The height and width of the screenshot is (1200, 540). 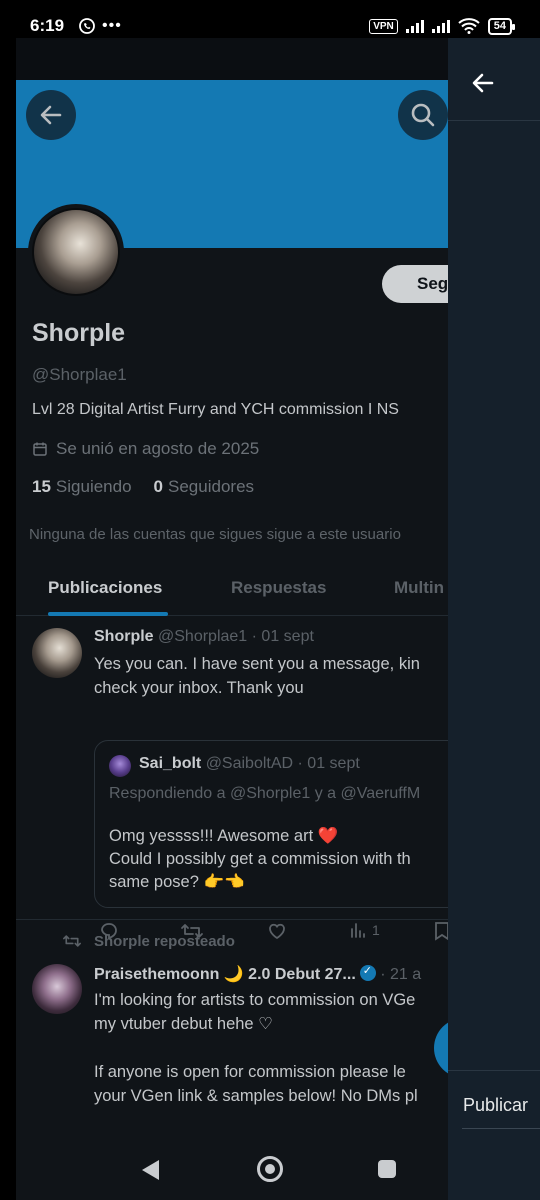 I want to click on repost-indicator: Shorple reposteado, so click(x=148, y=941).